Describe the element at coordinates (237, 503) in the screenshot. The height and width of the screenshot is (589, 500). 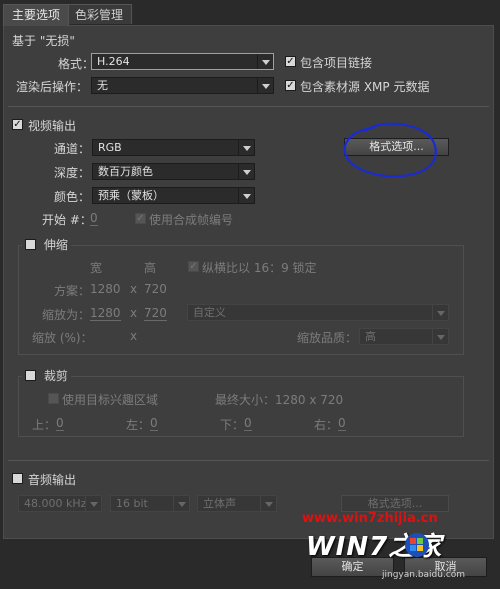
I see `audio-channels-dropdown: 立体声` at that location.